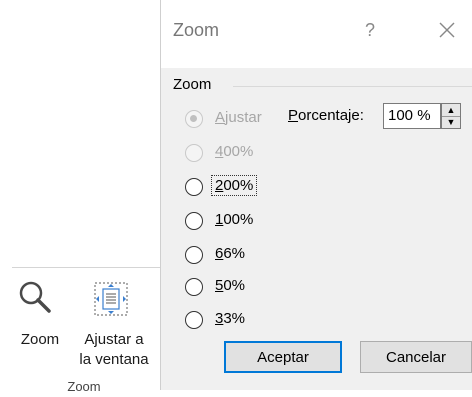 The image size is (472, 397). I want to click on group-divider, so click(352, 86).